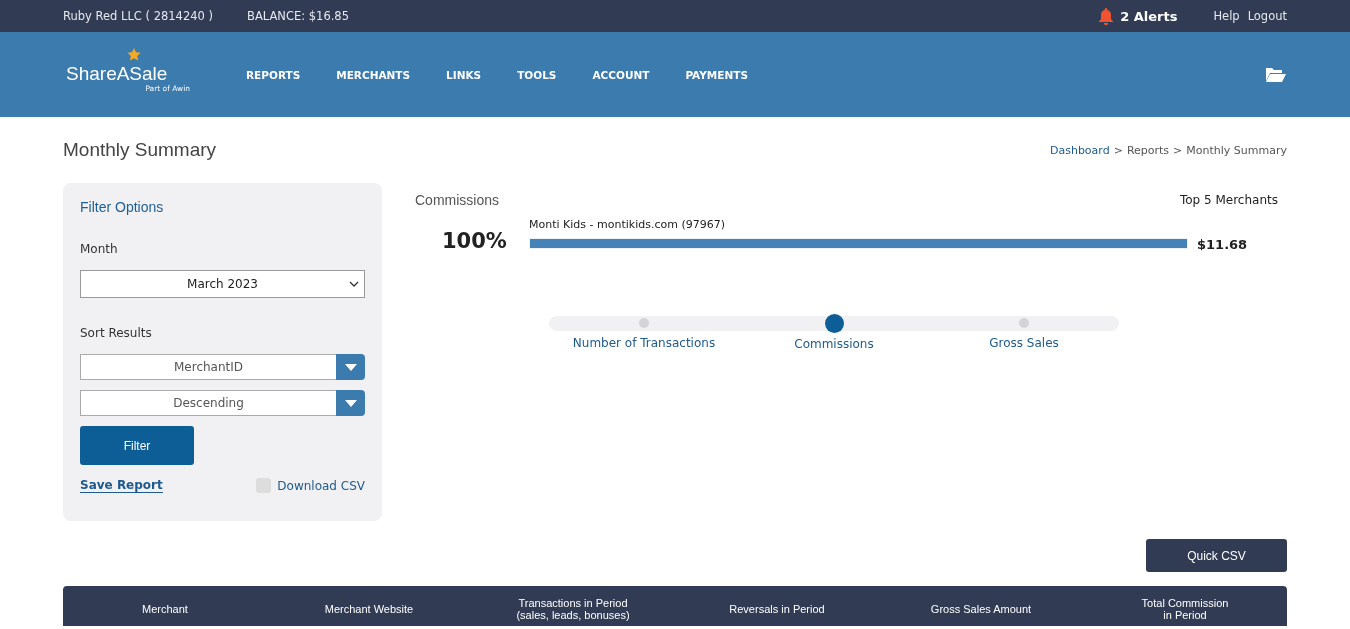 Image resolution: width=1350 pixels, height=629 pixels. I want to click on percent-value: 100%, so click(474, 241).